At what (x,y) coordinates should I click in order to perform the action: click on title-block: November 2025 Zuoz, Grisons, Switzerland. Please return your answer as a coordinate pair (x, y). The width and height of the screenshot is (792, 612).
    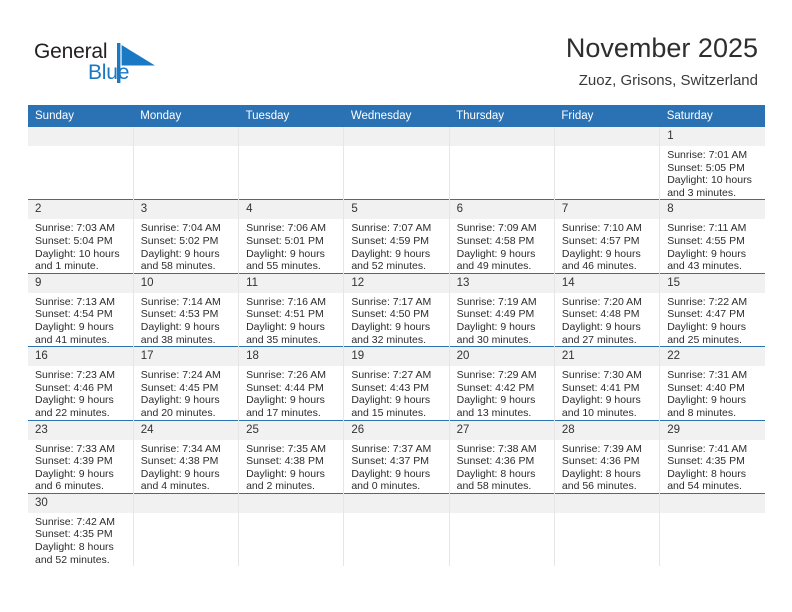
    Looking at the image, I should click on (662, 61).